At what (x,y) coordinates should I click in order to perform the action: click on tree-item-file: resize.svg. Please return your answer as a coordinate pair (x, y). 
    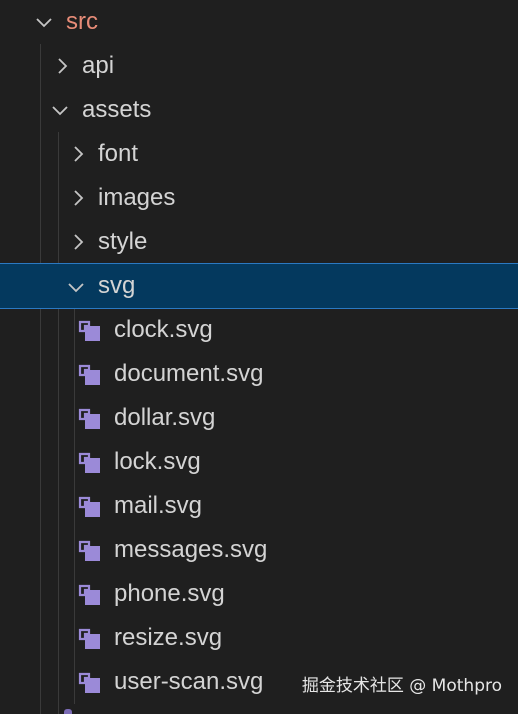
    Looking at the image, I should click on (259, 638).